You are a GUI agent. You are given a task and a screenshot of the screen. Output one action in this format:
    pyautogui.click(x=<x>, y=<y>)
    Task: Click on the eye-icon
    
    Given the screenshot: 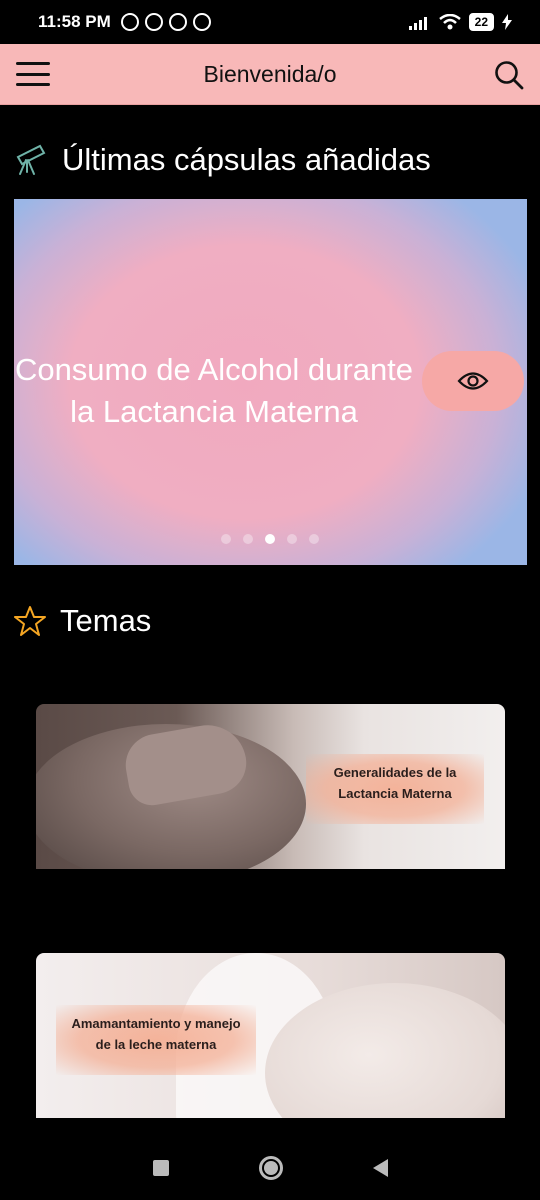 What is the action you would take?
    pyautogui.click(x=473, y=381)
    